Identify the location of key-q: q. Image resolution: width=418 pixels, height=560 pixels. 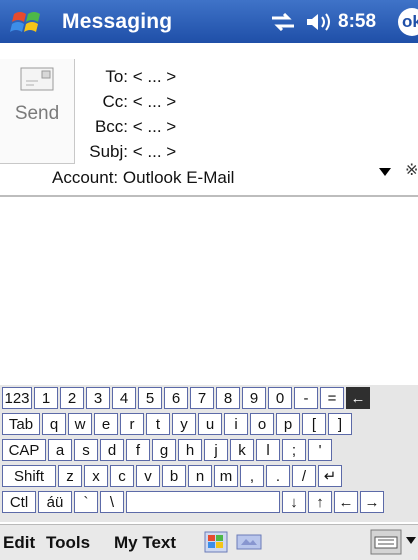
(54, 424).